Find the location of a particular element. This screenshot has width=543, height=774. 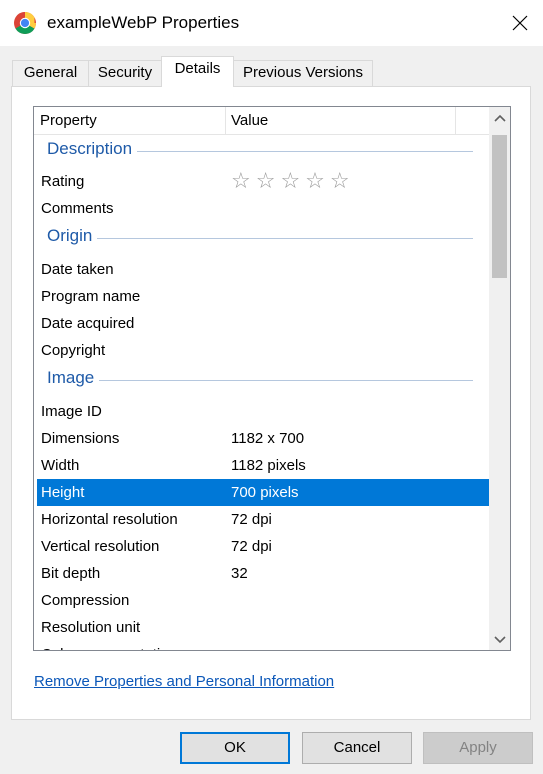

column-separator is located at coordinates (455, 121).